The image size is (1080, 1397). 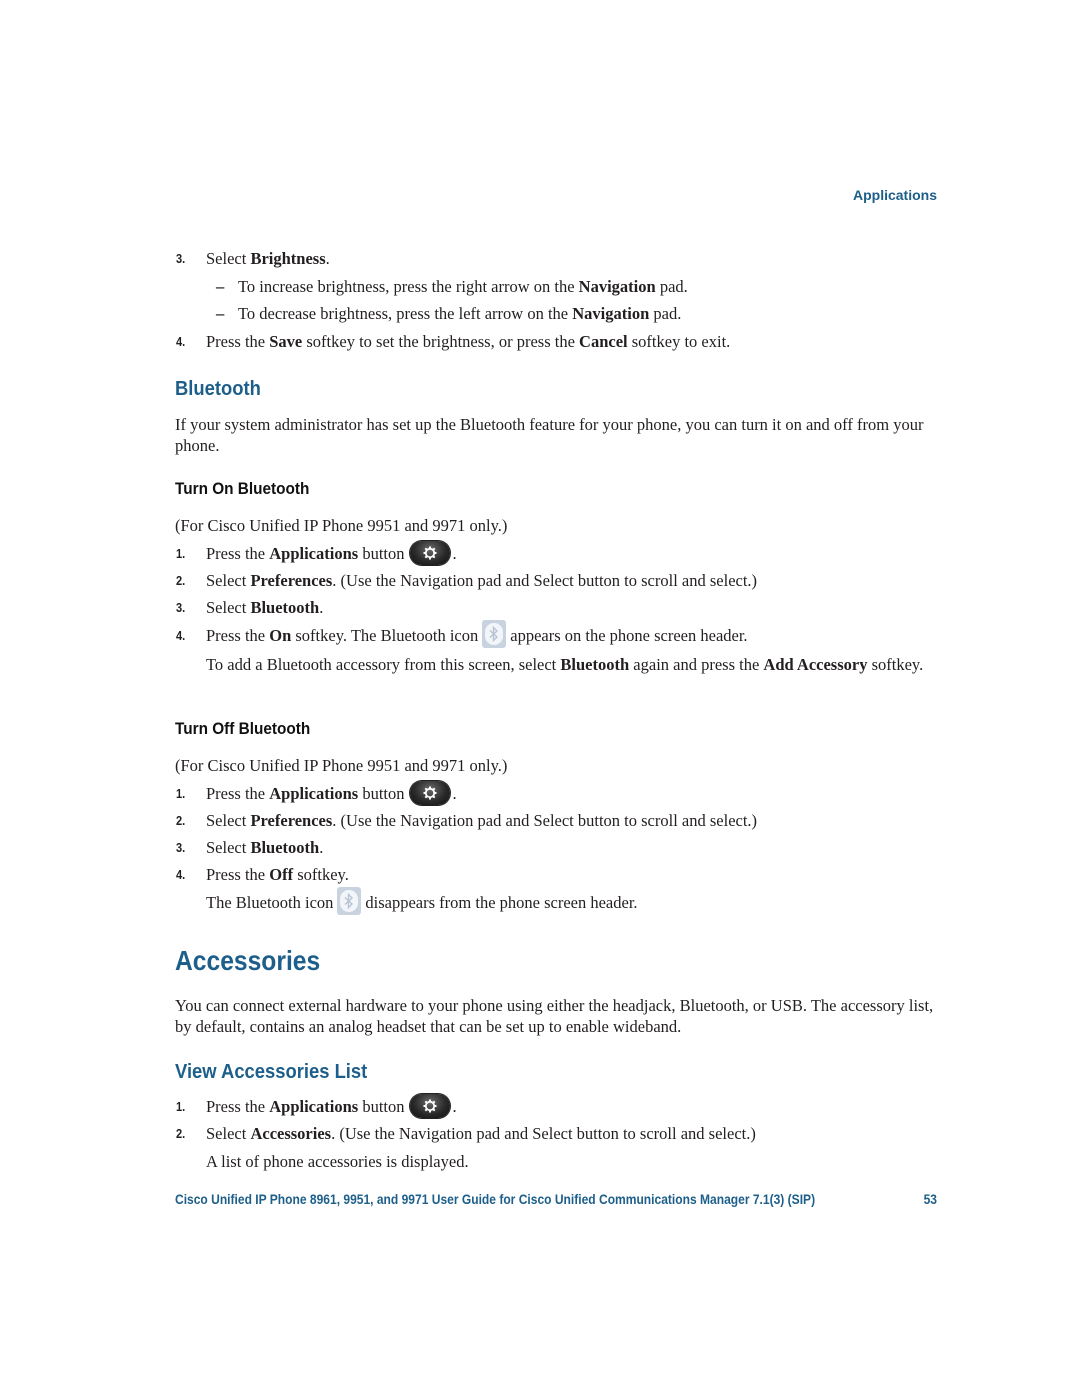 I want to click on ui-term: Brightness, so click(x=288, y=258).